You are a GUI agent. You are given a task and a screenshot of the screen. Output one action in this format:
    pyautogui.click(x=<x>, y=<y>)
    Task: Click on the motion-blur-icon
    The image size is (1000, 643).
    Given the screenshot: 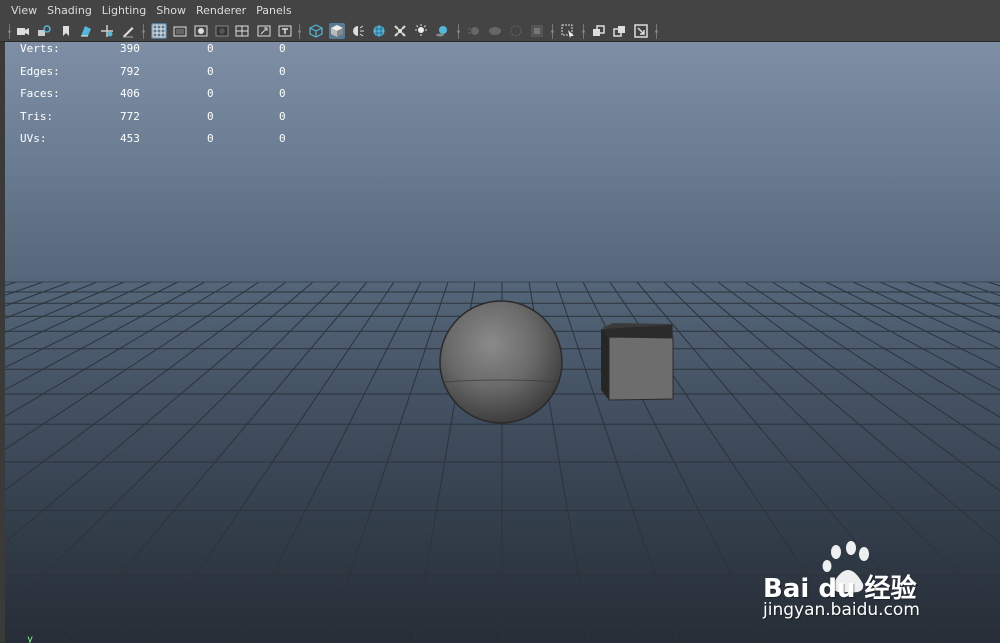 What is the action you would take?
    pyautogui.click(x=474, y=31)
    